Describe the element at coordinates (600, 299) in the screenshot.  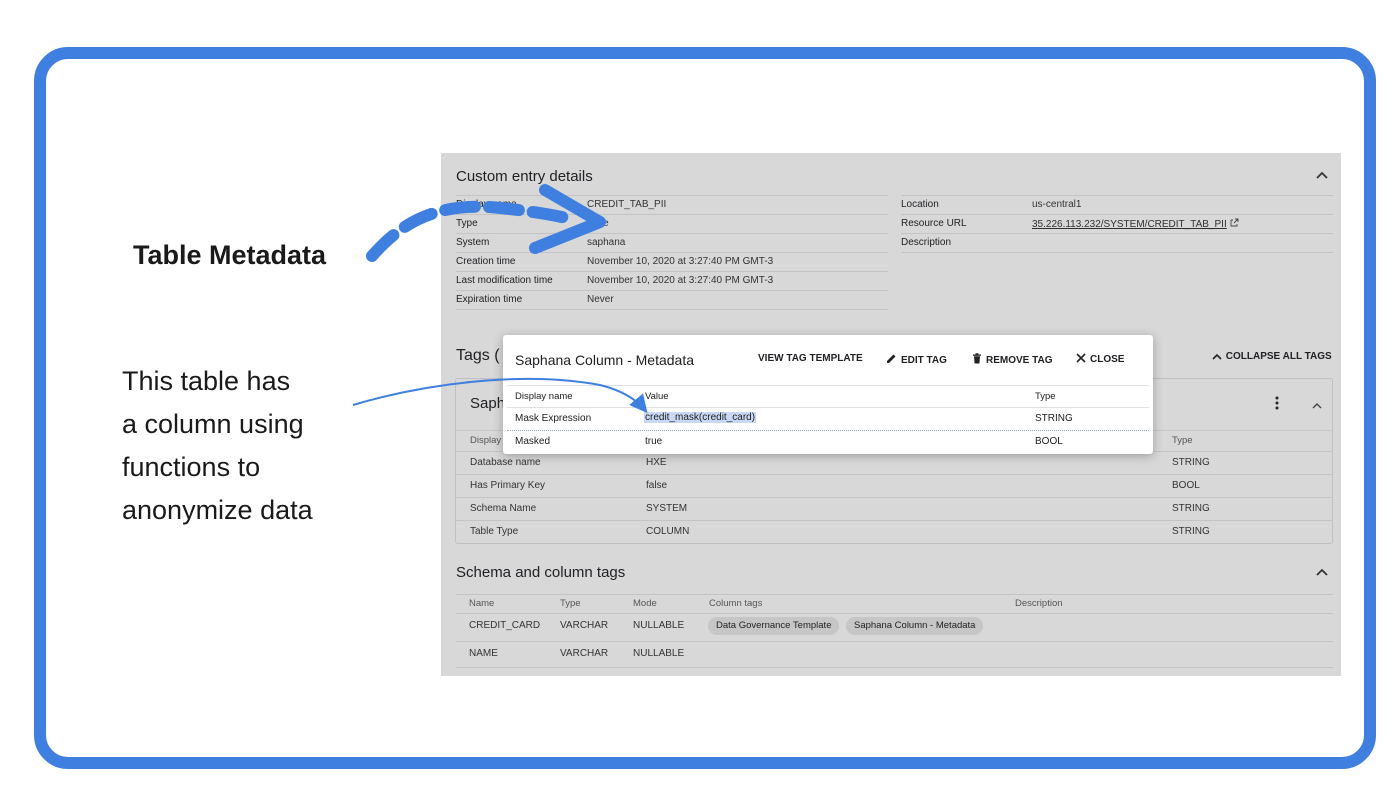
I see `entry-value: Never` at that location.